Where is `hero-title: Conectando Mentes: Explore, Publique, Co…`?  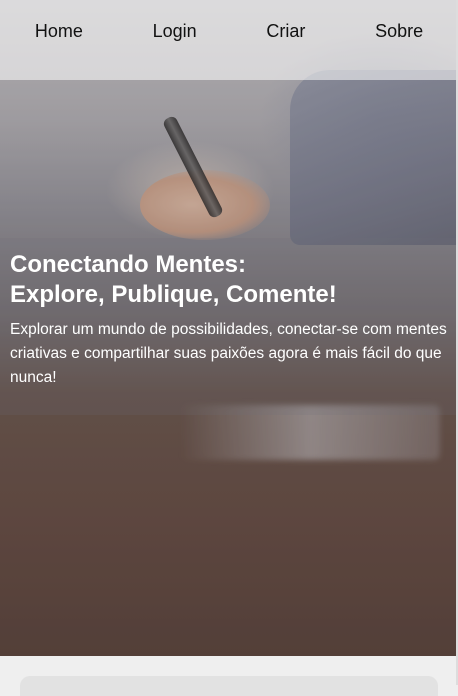 hero-title: Conectando Mentes: Explore, Publique, Co… is located at coordinates (230, 280).